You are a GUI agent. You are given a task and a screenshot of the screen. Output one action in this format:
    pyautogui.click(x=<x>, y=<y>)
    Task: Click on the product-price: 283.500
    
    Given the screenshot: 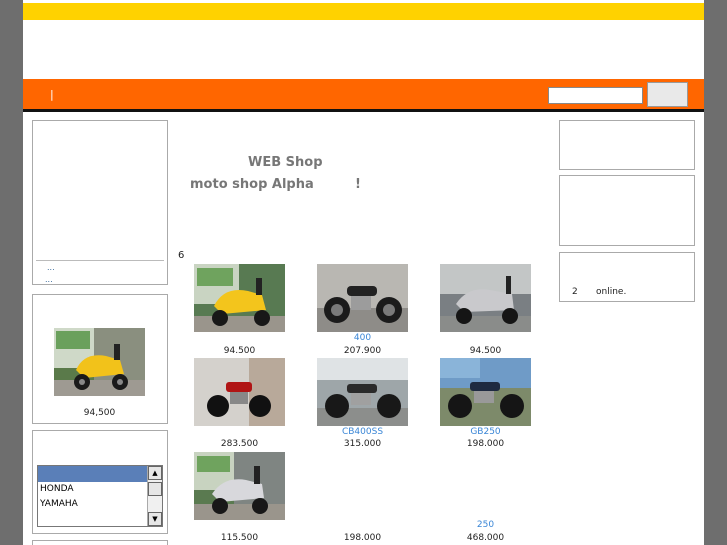 What is the action you would take?
    pyautogui.click(x=239, y=444)
    